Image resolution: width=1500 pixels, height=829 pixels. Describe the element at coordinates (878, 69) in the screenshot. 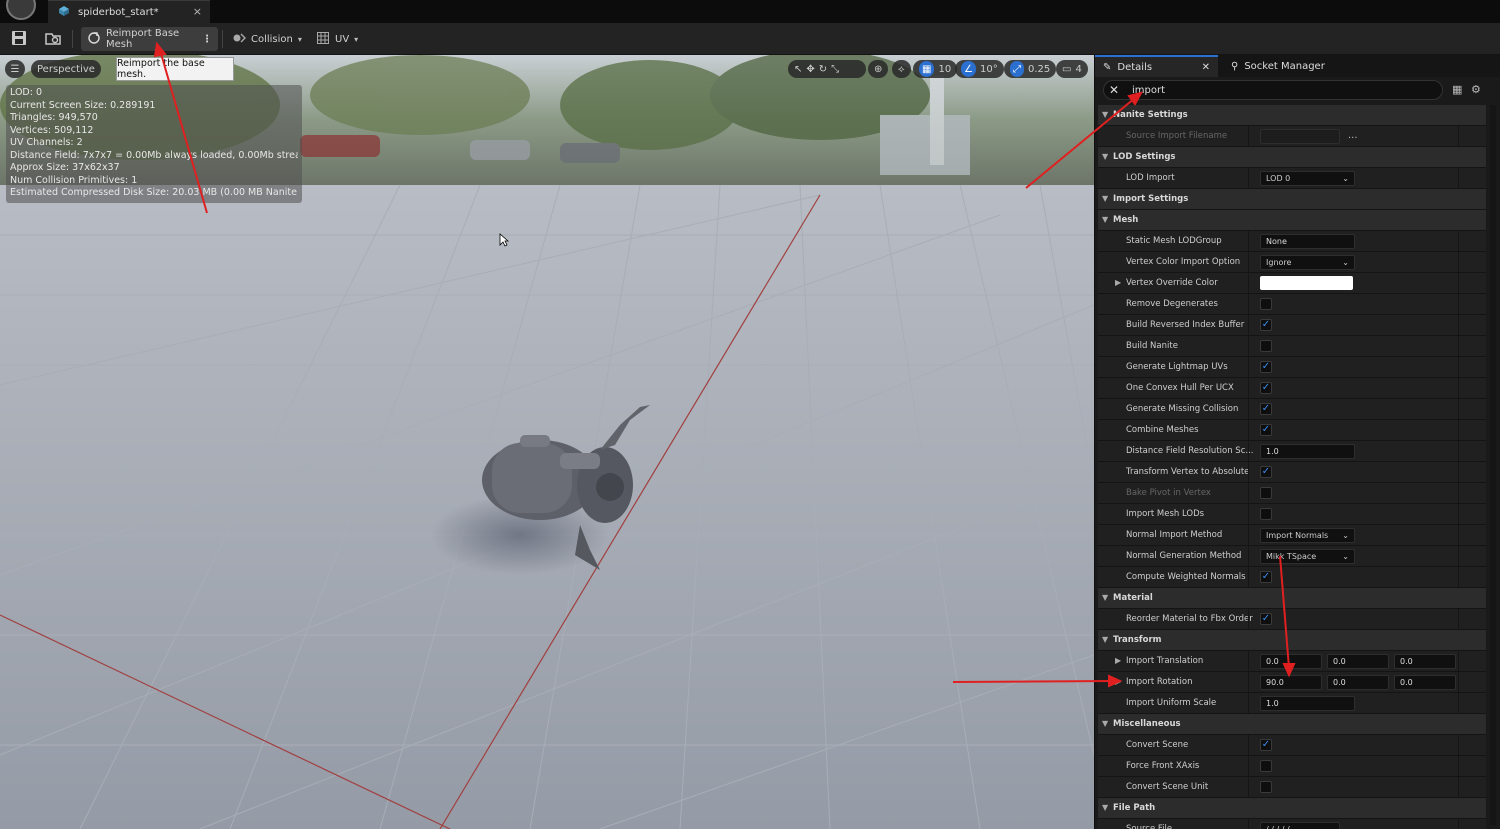

I see `world-local-toggle: ⊕` at that location.